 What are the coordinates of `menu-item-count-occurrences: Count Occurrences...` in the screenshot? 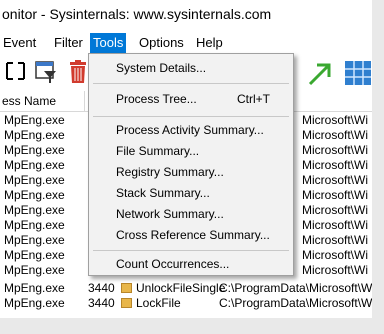 It's located at (191, 264).